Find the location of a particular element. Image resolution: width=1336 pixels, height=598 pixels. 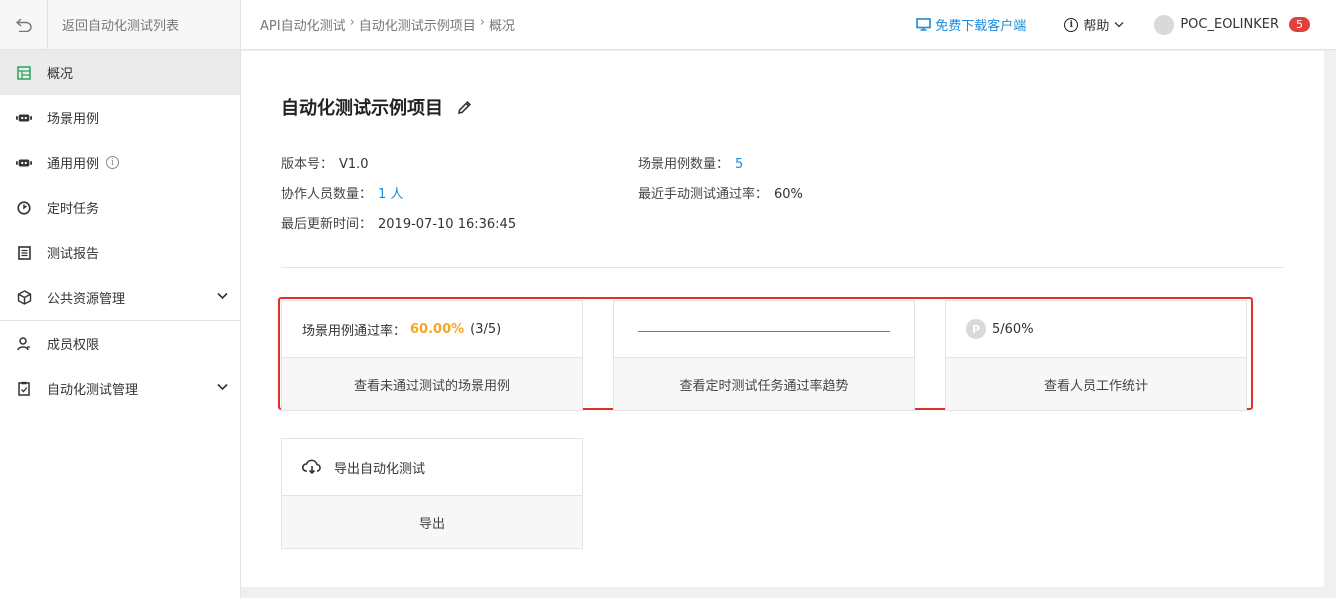

breadcrumb: API自动化测试 › 自动化测试示例项目 › 概况 is located at coordinates (378, 24).